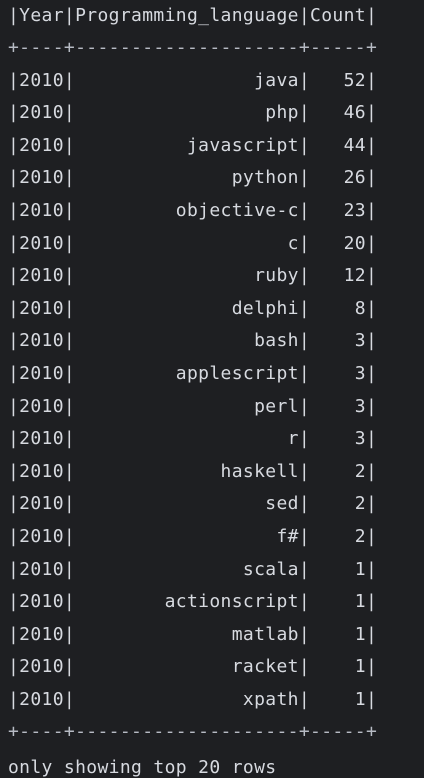  What do you see at coordinates (193, 80) in the screenshot?
I see `table-row: |2010| java| 52|` at bounding box center [193, 80].